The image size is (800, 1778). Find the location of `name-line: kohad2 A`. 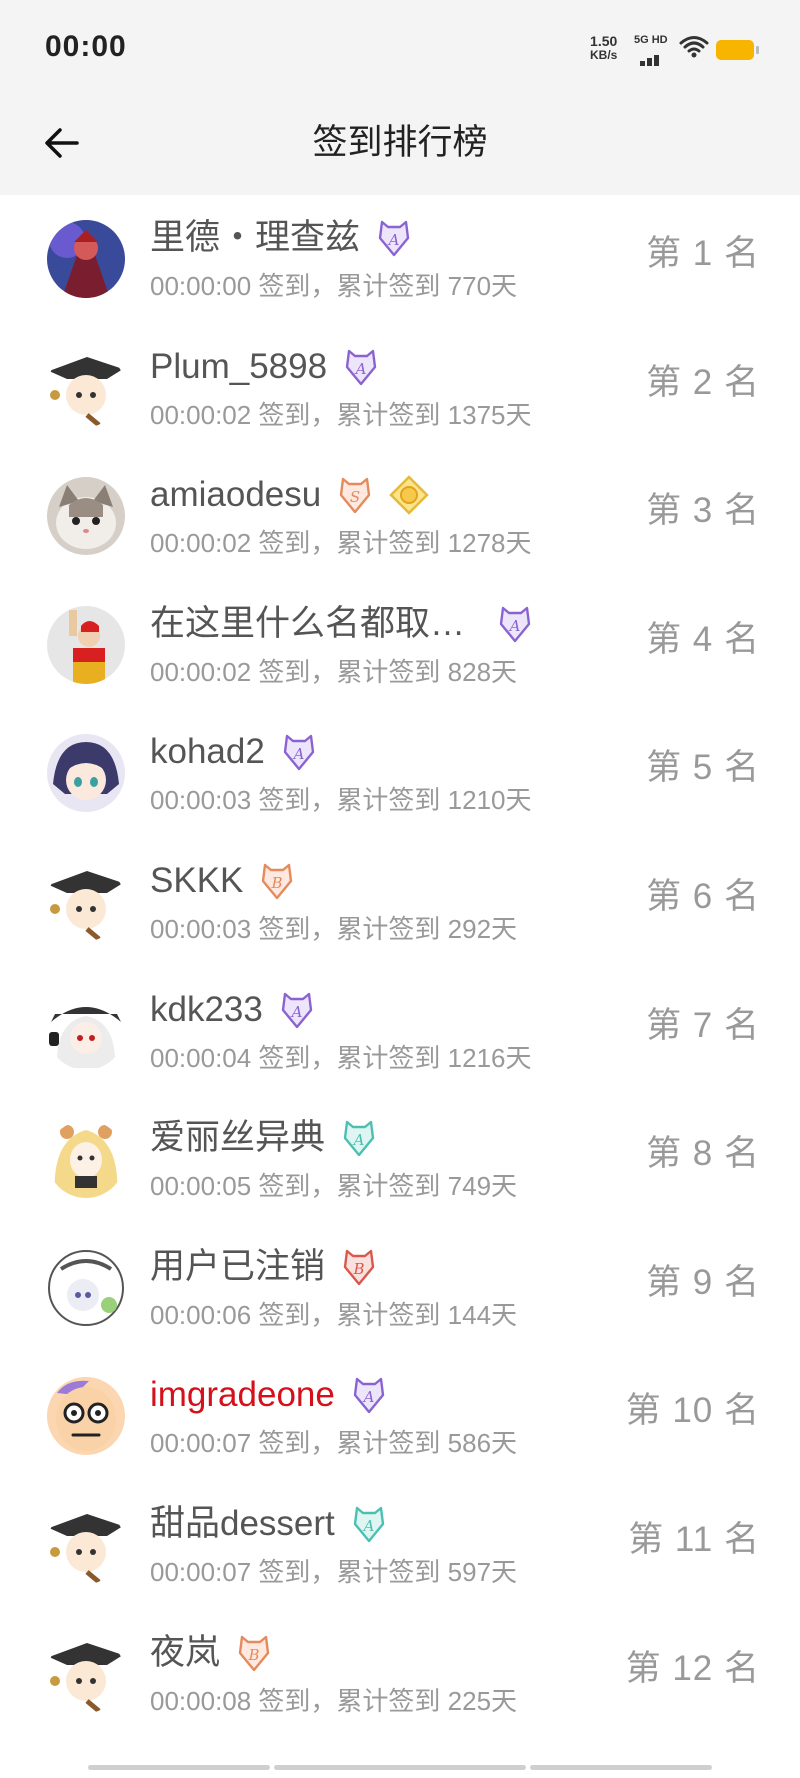

name-line: kohad2 A is located at coordinates (234, 752).